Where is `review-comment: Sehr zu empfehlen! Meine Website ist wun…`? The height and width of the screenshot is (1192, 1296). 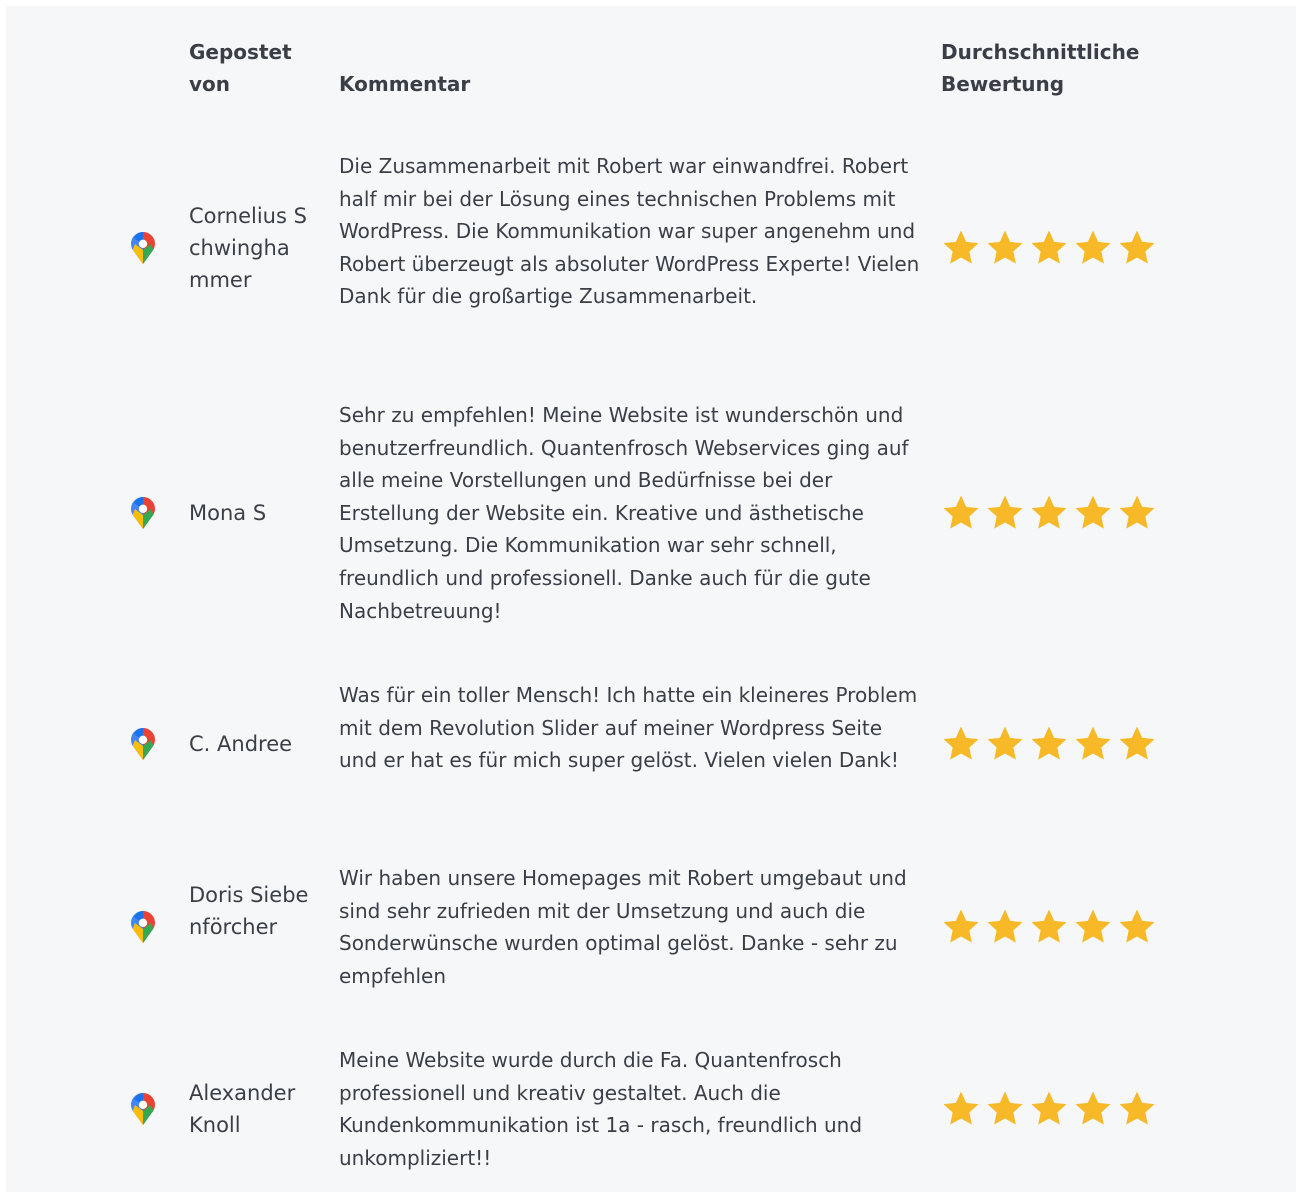 review-comment: Sehr zu empfehlen! Meine Website ist wun… is located at coordinates (624, 513).